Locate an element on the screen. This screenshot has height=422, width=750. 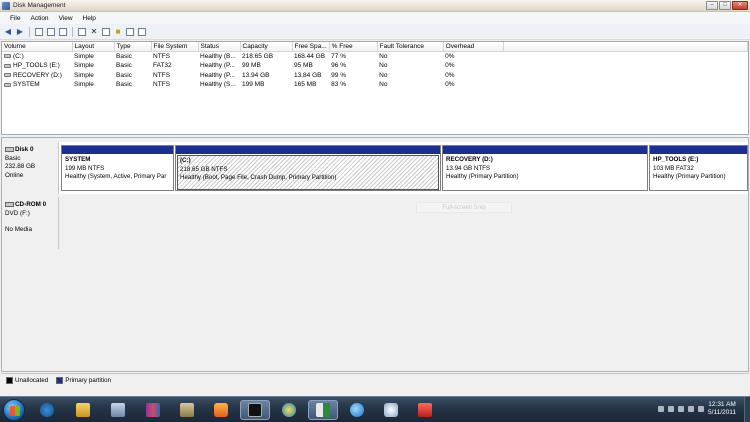
tray-arrow-icon is located at coordinates (661, 409).